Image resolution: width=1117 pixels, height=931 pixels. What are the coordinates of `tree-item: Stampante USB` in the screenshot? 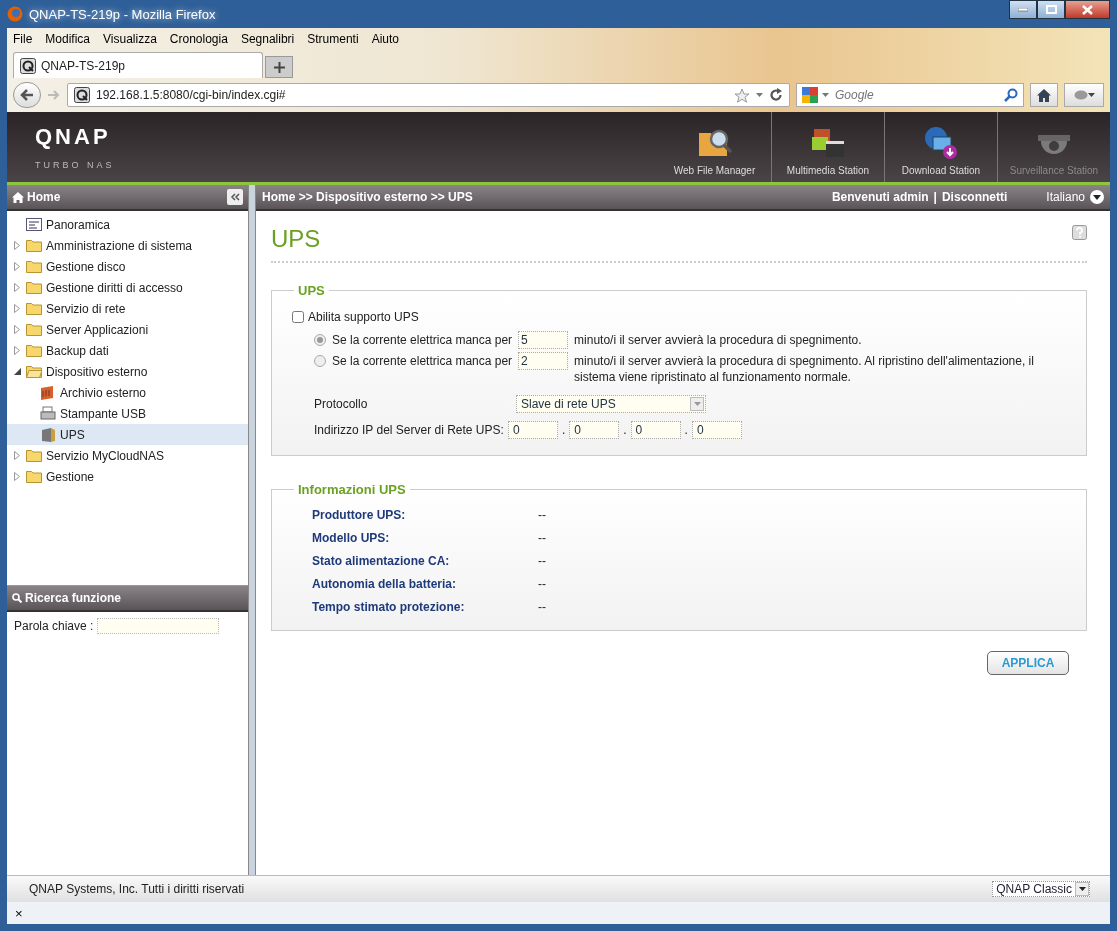 It's located at (127, 413).